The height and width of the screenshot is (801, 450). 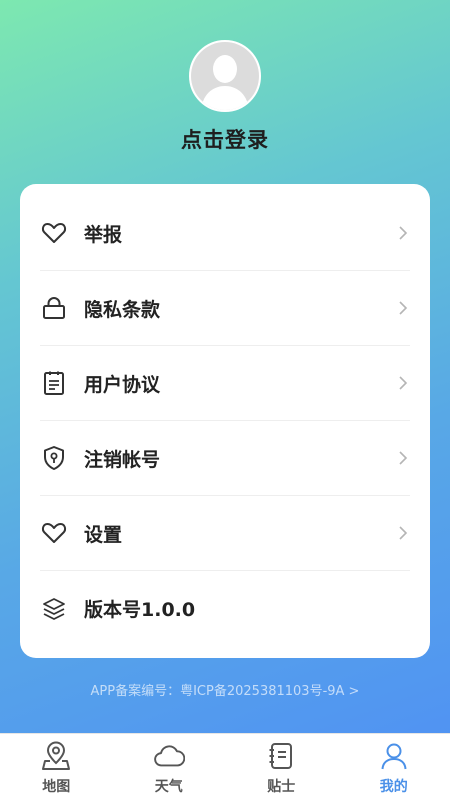 What do you see at coordinates (281, 786) in the screenshot?
I see `tab-label: 贴士` at bounding box center [281, 786].